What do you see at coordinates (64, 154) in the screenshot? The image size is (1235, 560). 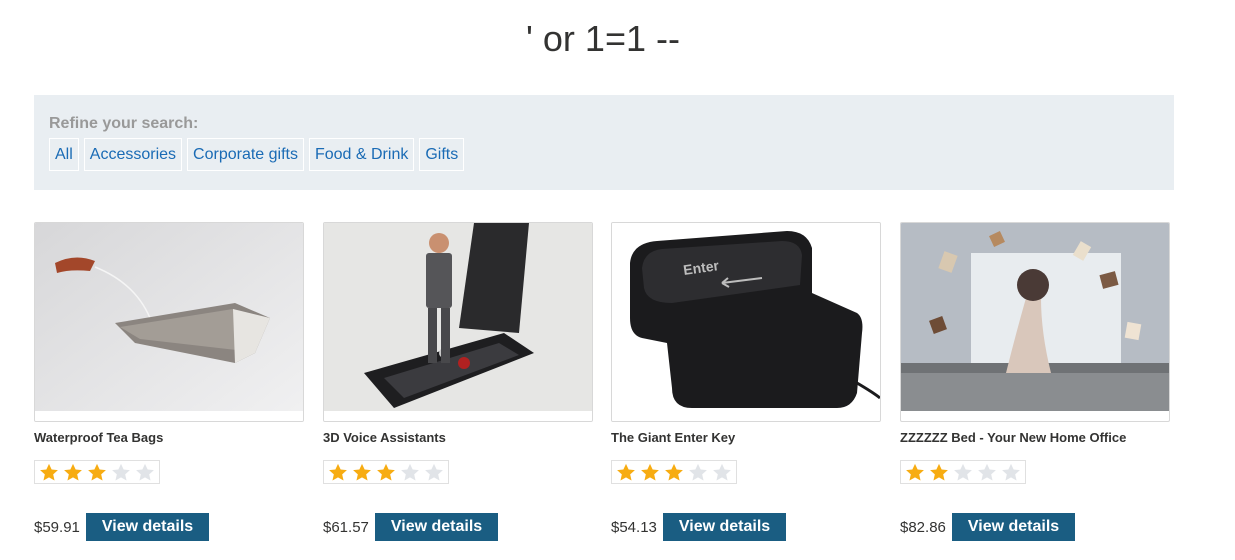 I see `filter-link-all: All` at bounding box center [64, 154].